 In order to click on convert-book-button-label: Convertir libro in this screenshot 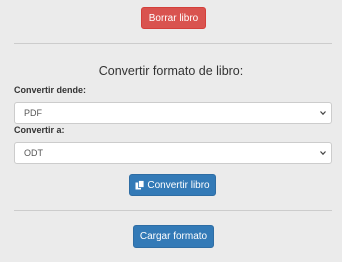, I will do `click(178, 185)`.